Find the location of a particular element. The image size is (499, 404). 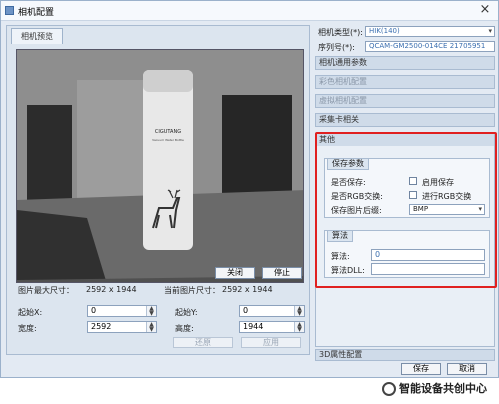

section-capture-card: 采集卡相关 is located at coordinates (405, 120).